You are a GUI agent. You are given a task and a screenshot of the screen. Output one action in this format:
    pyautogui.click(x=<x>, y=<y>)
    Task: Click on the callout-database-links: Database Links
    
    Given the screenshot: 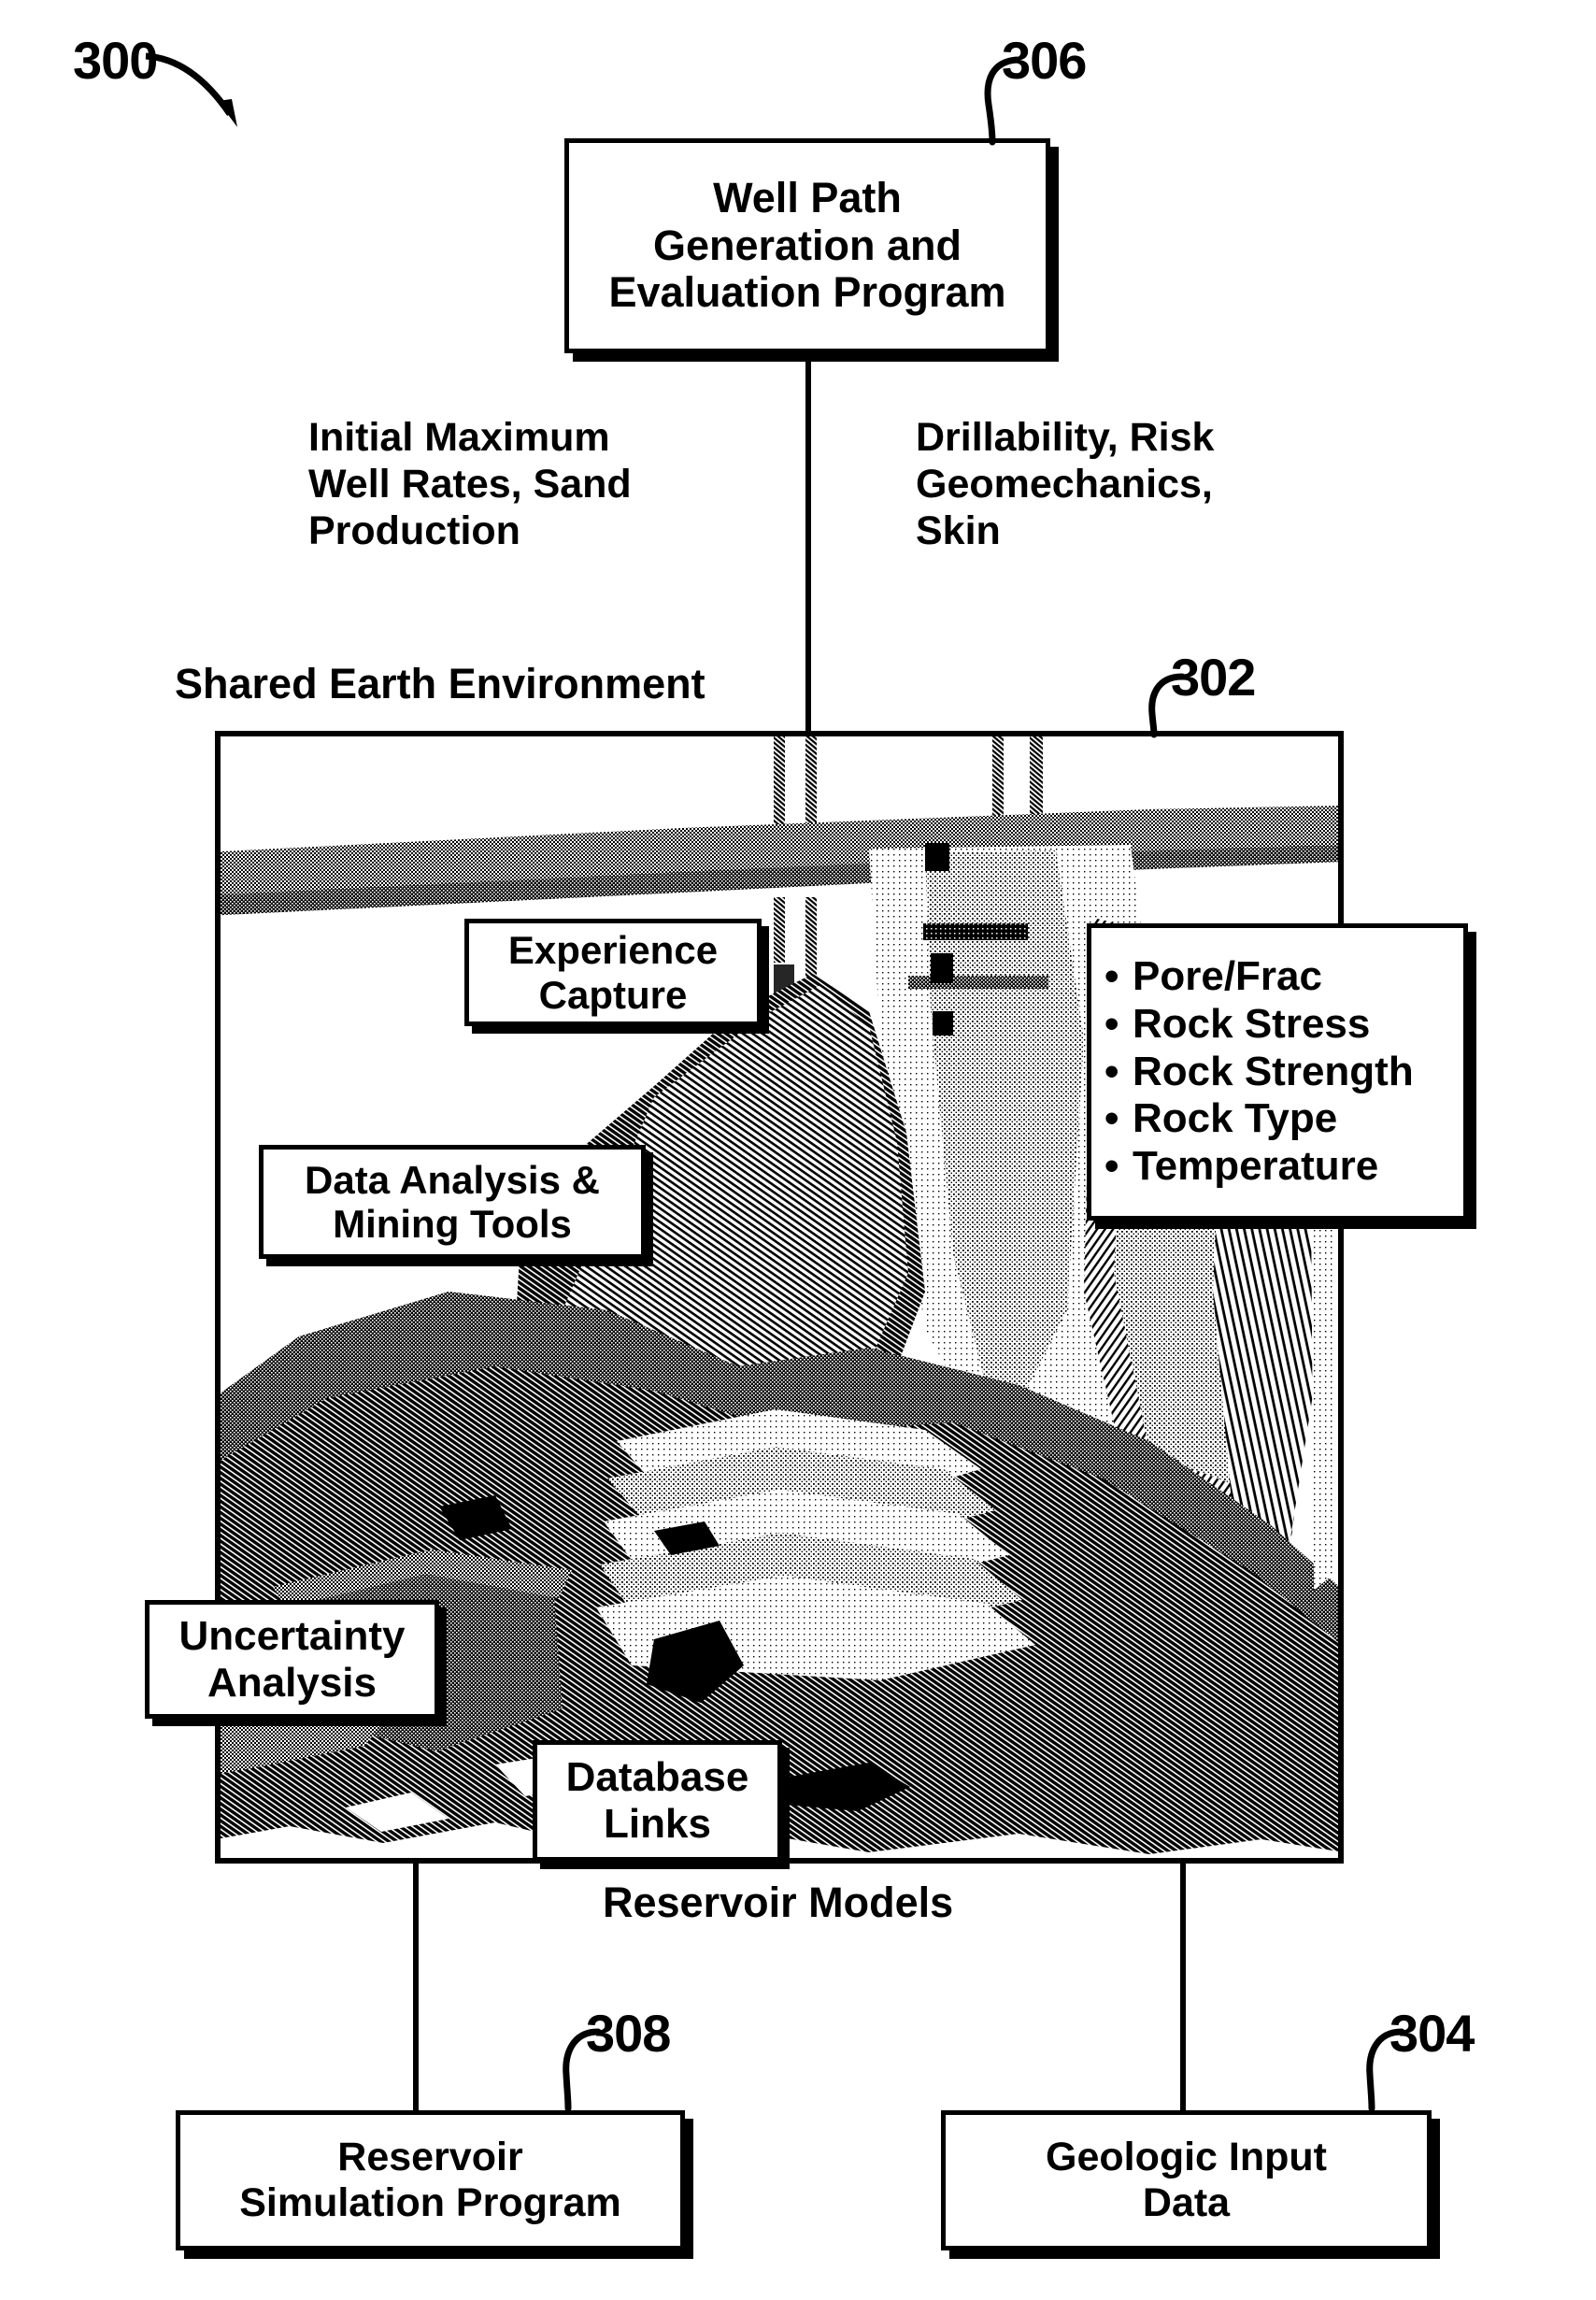 What is the action you would take?
    pyautogui.click(x=657, y=1801)
    